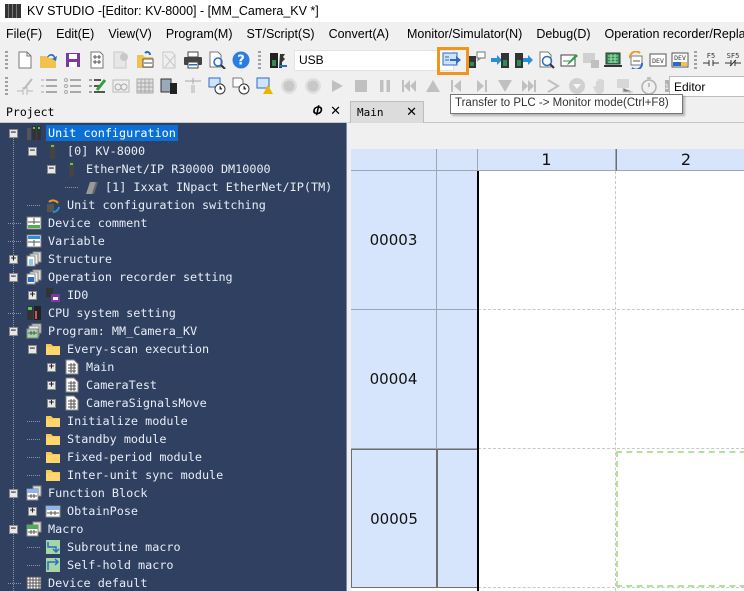  I want to click on read-from-plc-button, so click(524, 60).